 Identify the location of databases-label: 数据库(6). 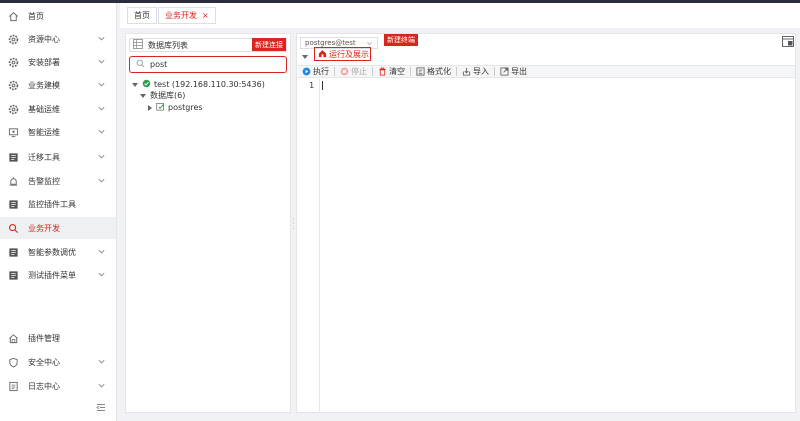
(168, 95).